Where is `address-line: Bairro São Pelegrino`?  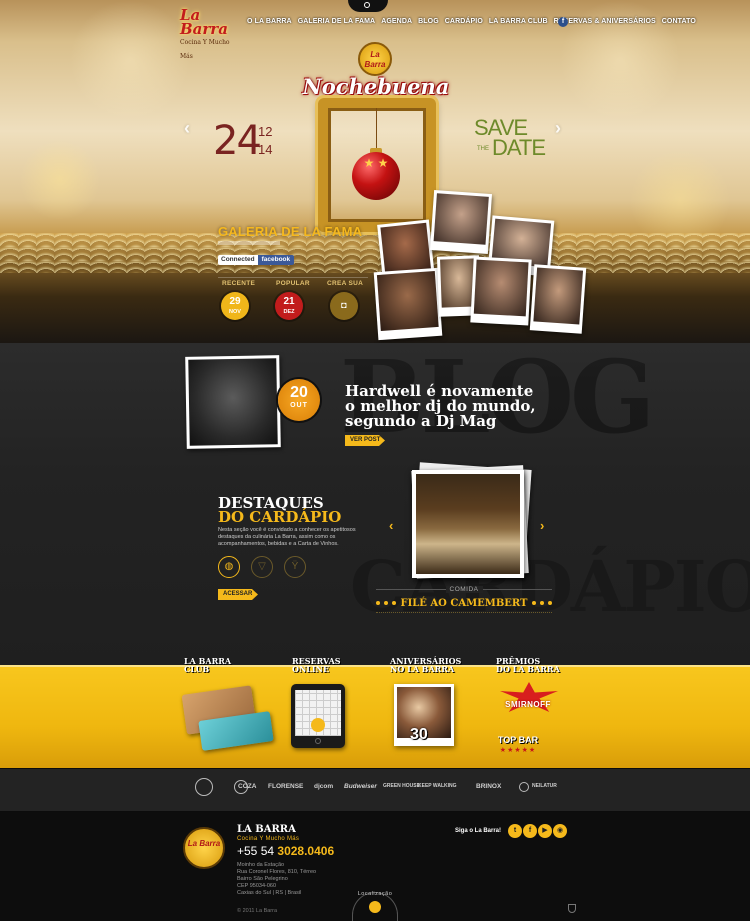 address-line: Bairro São Pelegrino is located at coordinates (262, 879).